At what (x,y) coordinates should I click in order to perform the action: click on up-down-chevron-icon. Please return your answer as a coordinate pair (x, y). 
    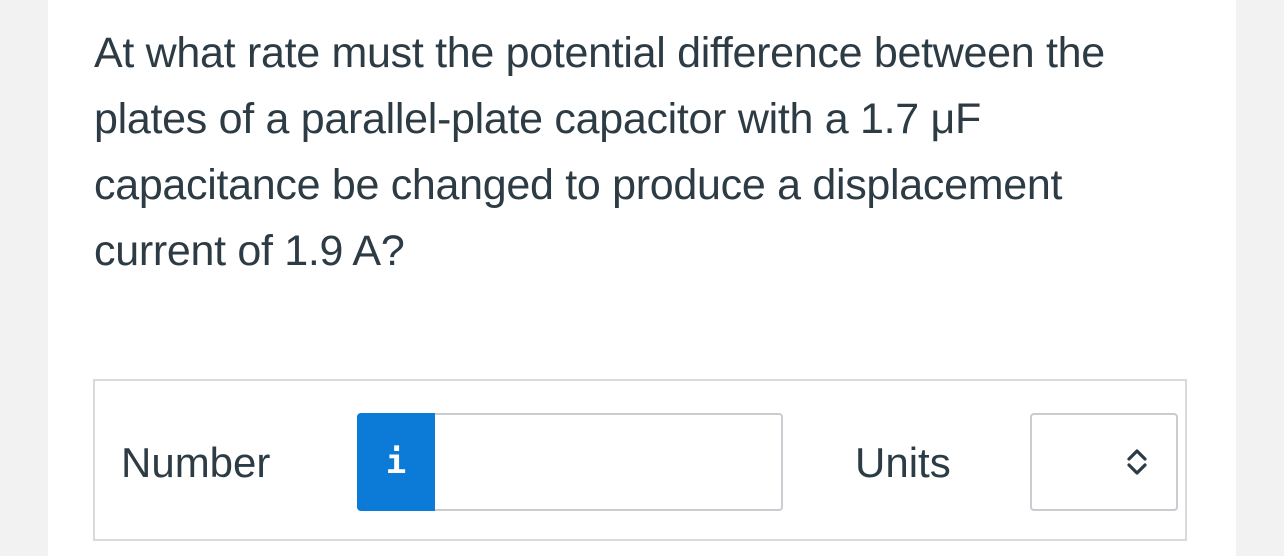
    Looking at the image, I should click on (1137, 462).